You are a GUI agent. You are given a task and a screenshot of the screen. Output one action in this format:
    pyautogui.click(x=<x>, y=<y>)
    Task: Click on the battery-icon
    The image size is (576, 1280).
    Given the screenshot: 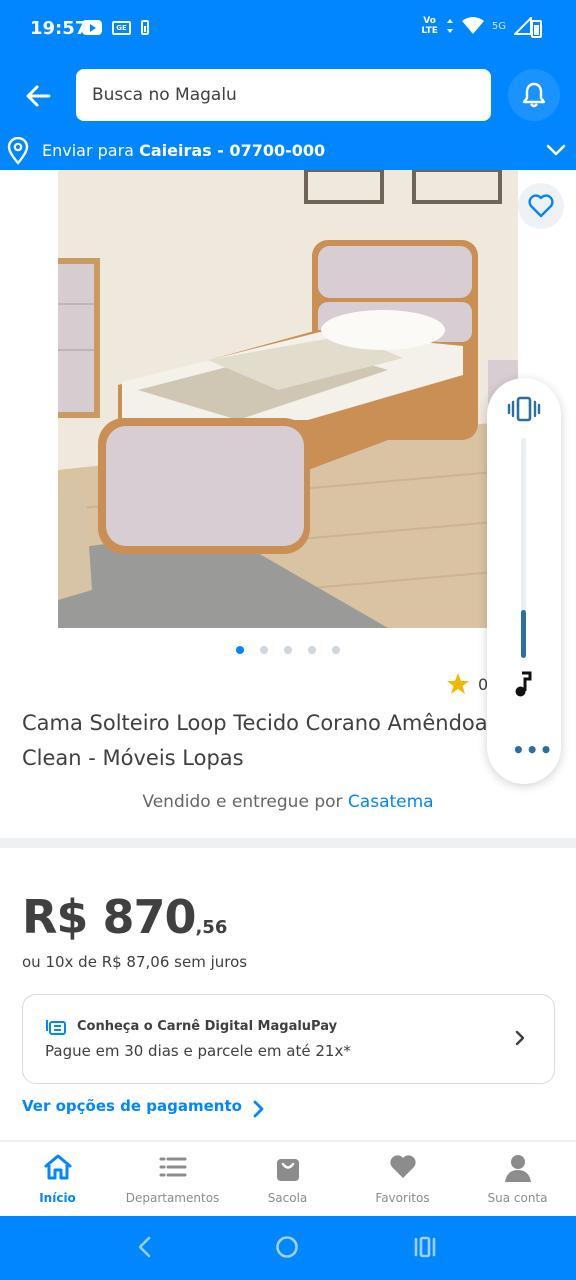 What is the action you would take?
    pyautogui.click(x=536, y=29)
    